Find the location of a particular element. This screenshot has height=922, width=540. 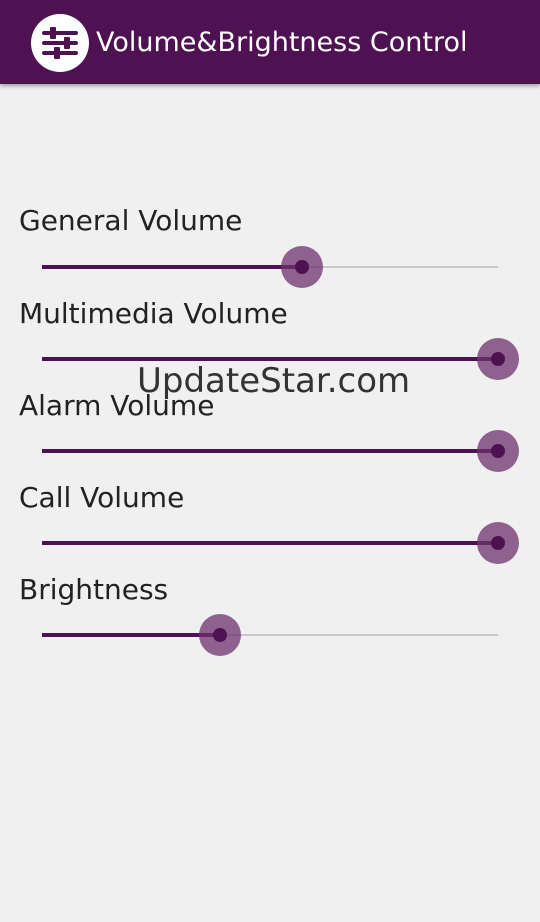

call-volume-slider is located at coordinates (280, 543).